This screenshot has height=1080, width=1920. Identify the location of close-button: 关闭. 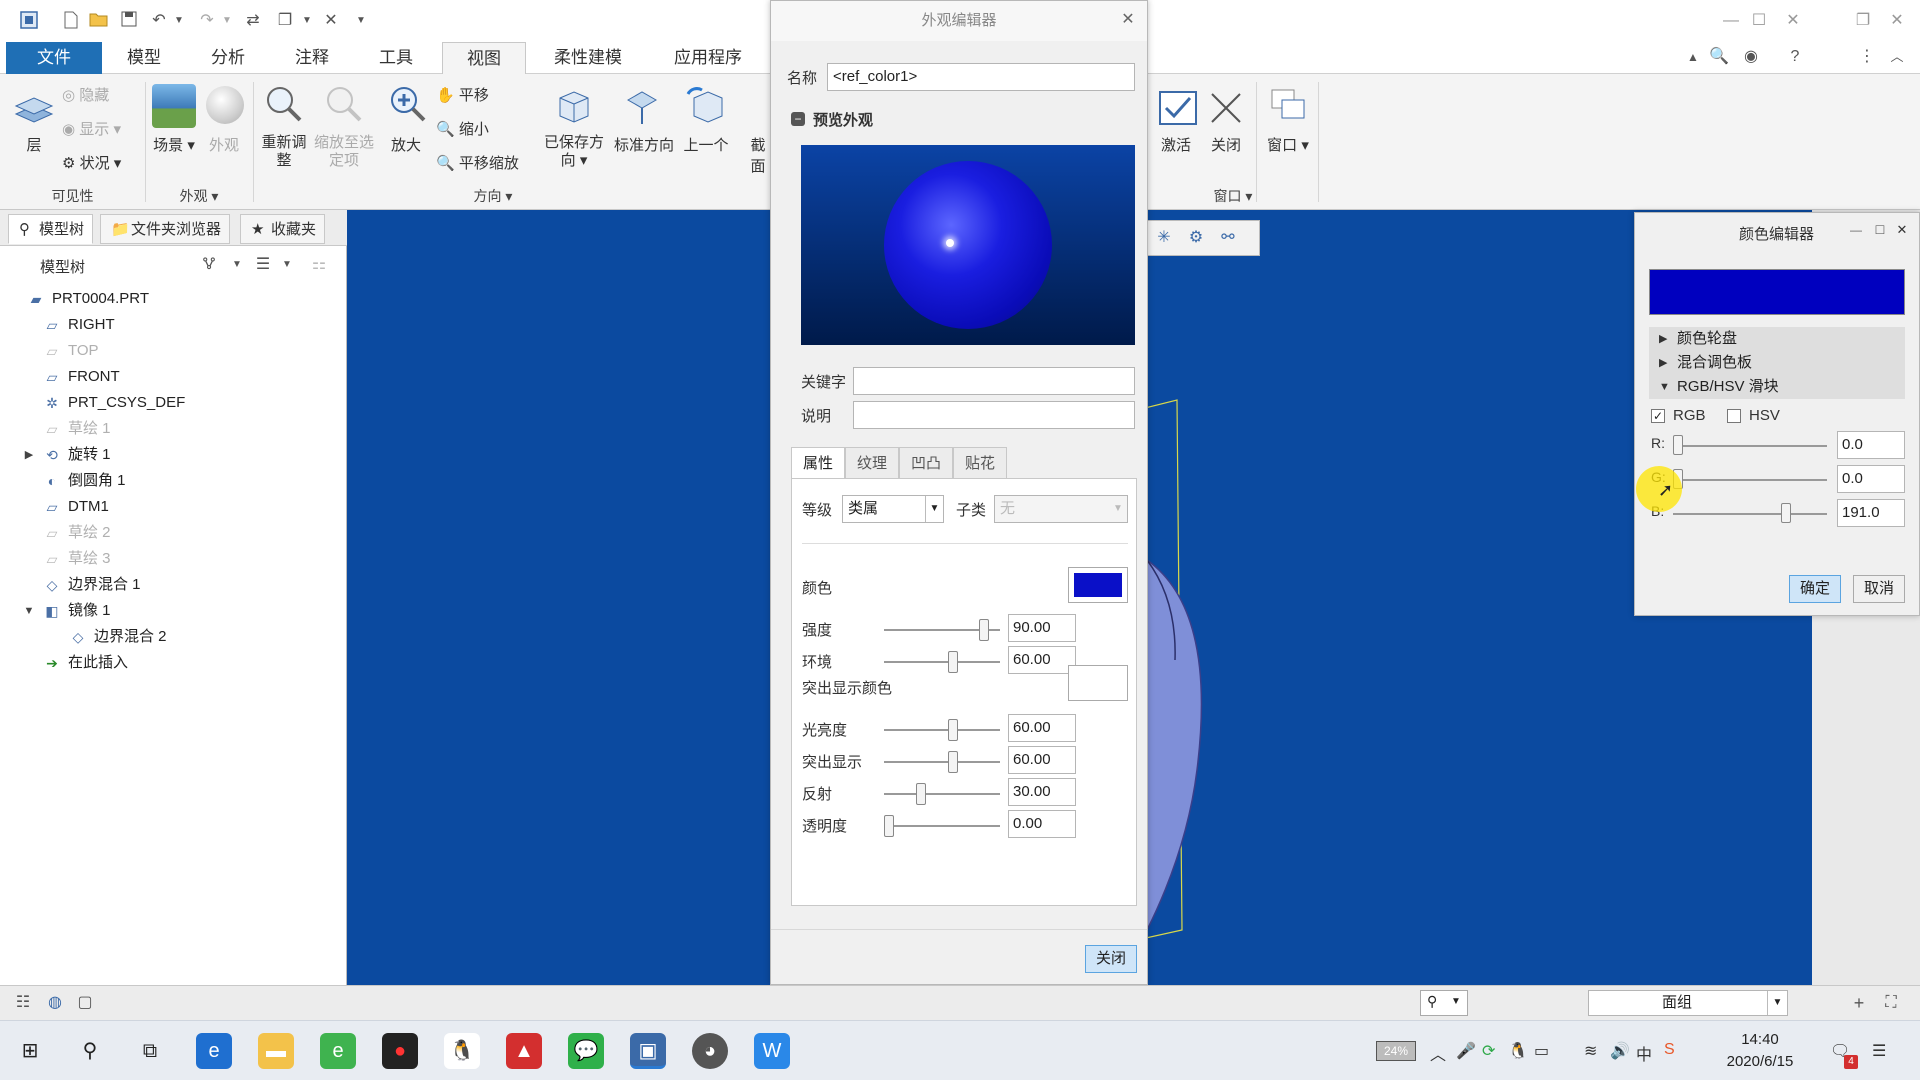
(1111, 959).